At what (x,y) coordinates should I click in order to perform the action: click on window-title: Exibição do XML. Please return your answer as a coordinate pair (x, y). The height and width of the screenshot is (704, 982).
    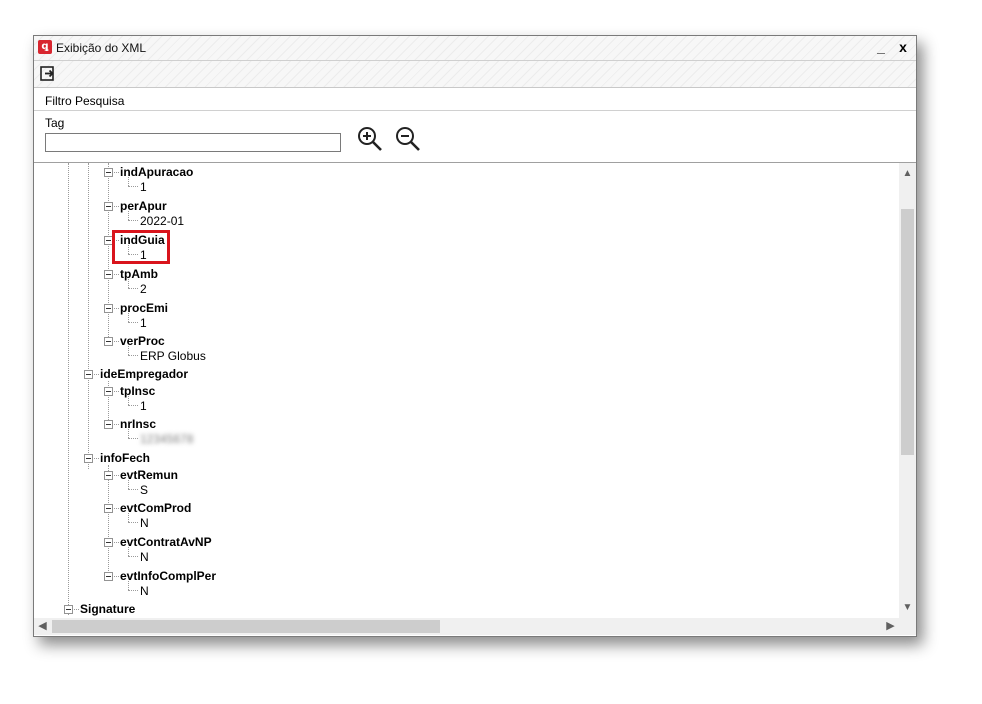
    Looking at the image, I should click on (101, 48).